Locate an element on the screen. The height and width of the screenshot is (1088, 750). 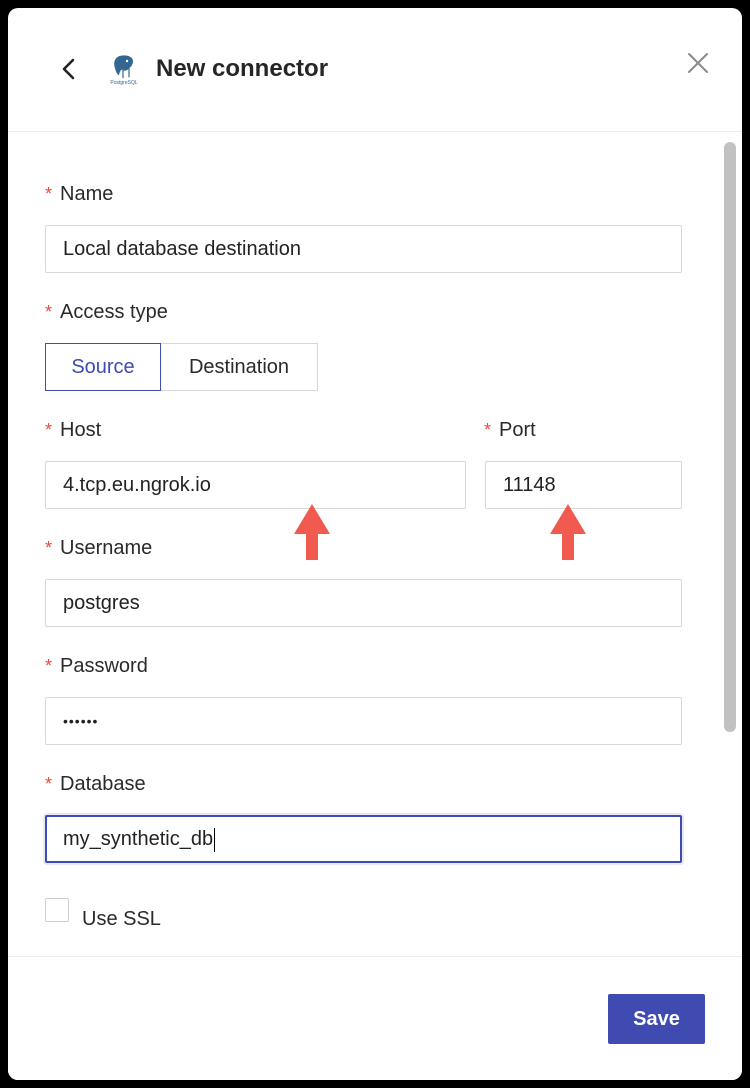
dialog-header: PostgreSQL New connector is located at coordinates (375, 70).